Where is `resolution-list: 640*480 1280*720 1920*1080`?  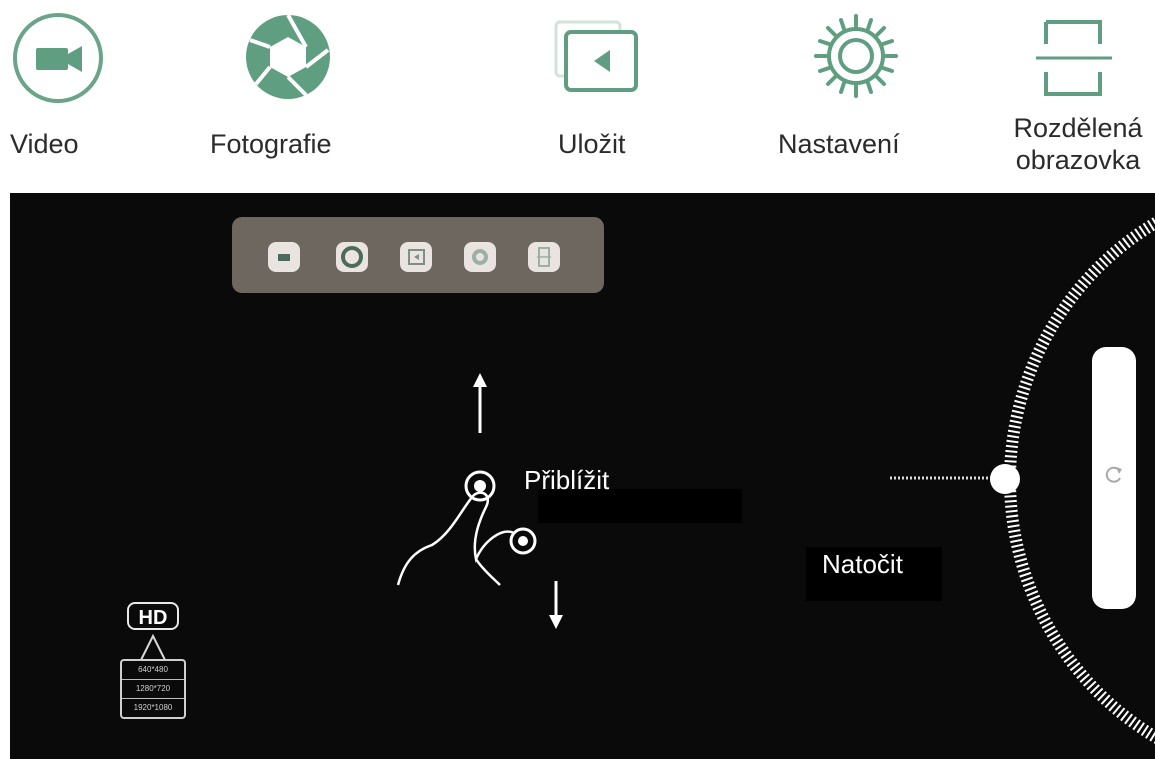 resolution-list: 640*480 1280*720 1920*1080 is located at coordinates (153, 689).